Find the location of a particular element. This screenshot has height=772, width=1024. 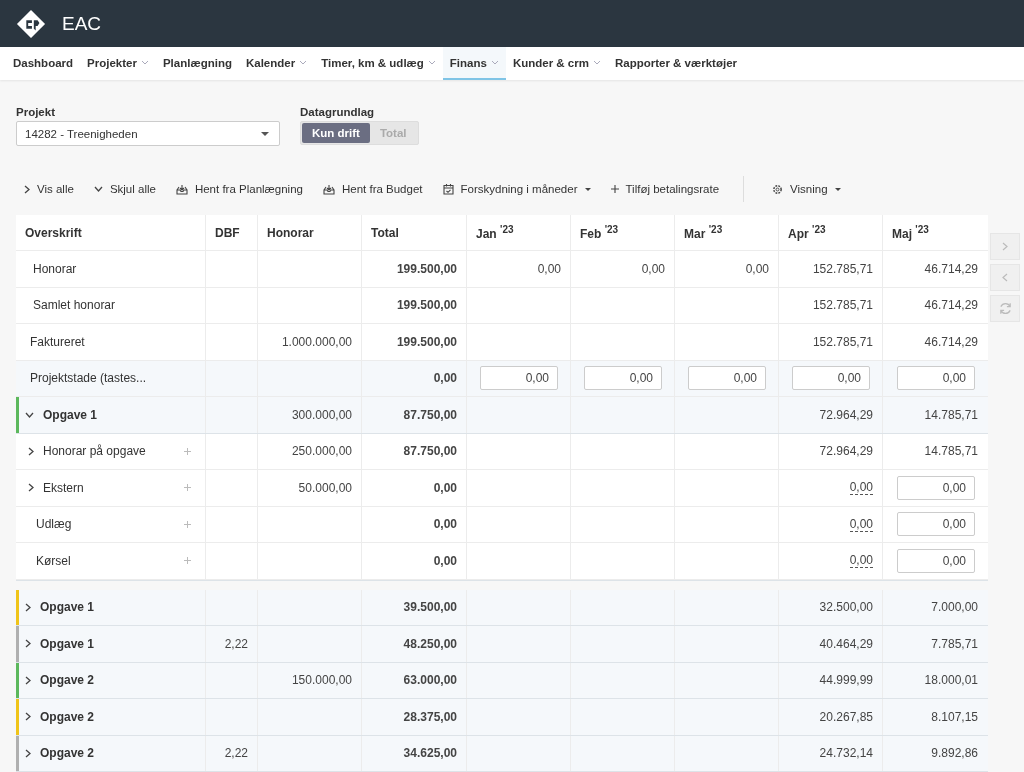

settings-icon is located at coordinates (778, 189).